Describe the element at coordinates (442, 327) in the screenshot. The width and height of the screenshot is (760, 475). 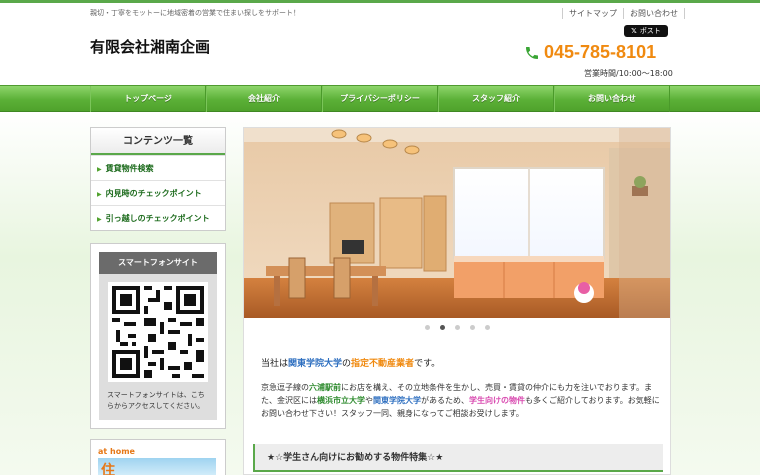
I see `slider-dot-active` at that location.